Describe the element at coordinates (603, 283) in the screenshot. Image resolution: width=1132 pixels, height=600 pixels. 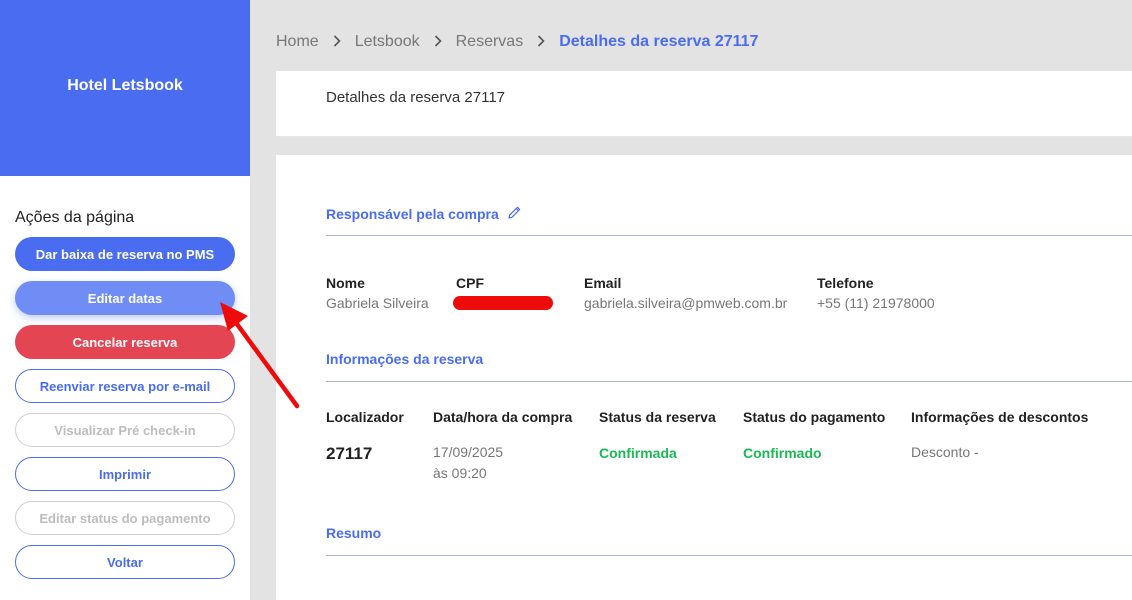
I see `email-label: Email` at that location.